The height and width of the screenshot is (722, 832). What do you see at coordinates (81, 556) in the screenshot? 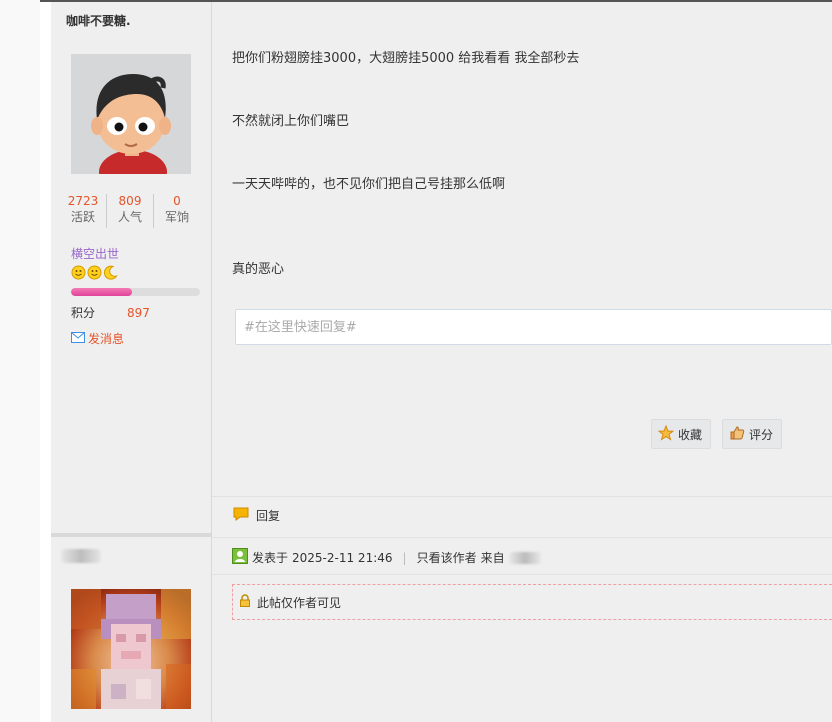
I see `blurred-author-name` at bounding box center [81, 556].